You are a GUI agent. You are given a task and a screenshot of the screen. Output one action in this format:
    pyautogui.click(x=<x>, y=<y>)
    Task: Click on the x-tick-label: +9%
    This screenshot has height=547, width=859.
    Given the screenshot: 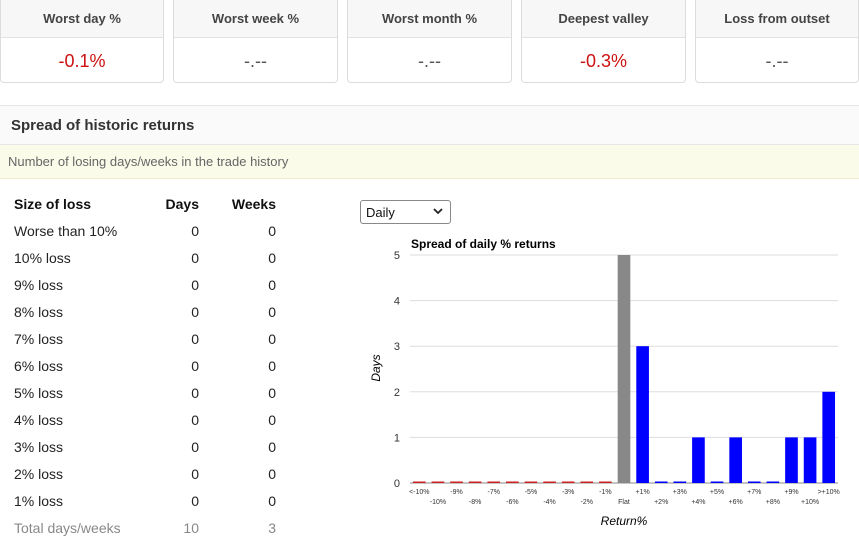 What is the action you would take?
    pyautogui.click(x=791, y=492)
    